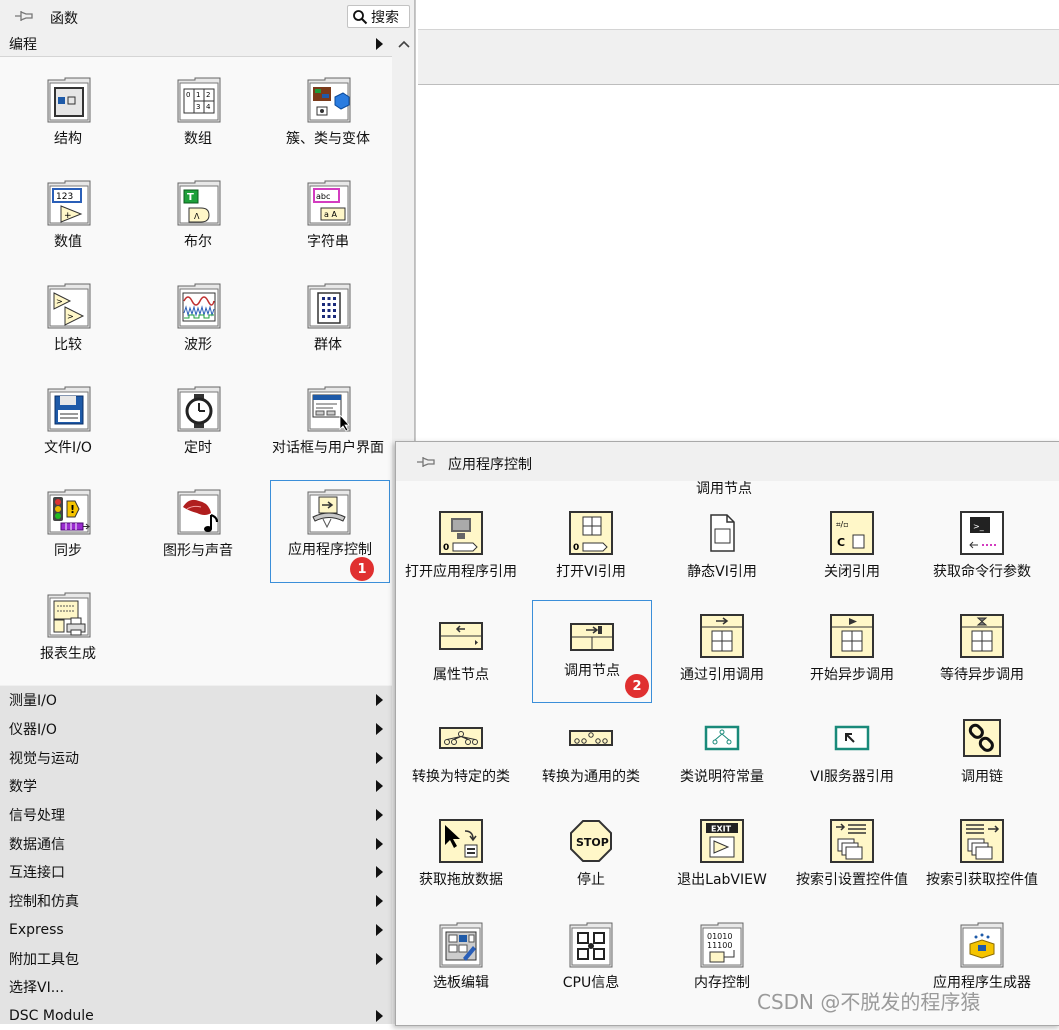 This screenshot has height=1030, width=1059. Describe the element at coordinates (461, 848) in the screenshot. I see `subpalette-item-get-drag-drop-data: 获取拖放数据` at that location.